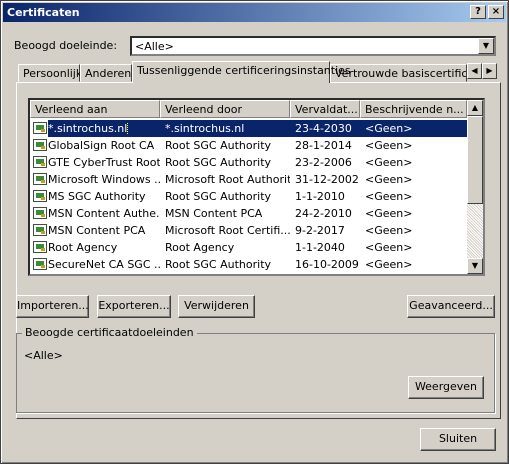  Describe the element at coordinates (225, 109) in the screenshot. I see `column-issued-by: Verleend door` at that location.